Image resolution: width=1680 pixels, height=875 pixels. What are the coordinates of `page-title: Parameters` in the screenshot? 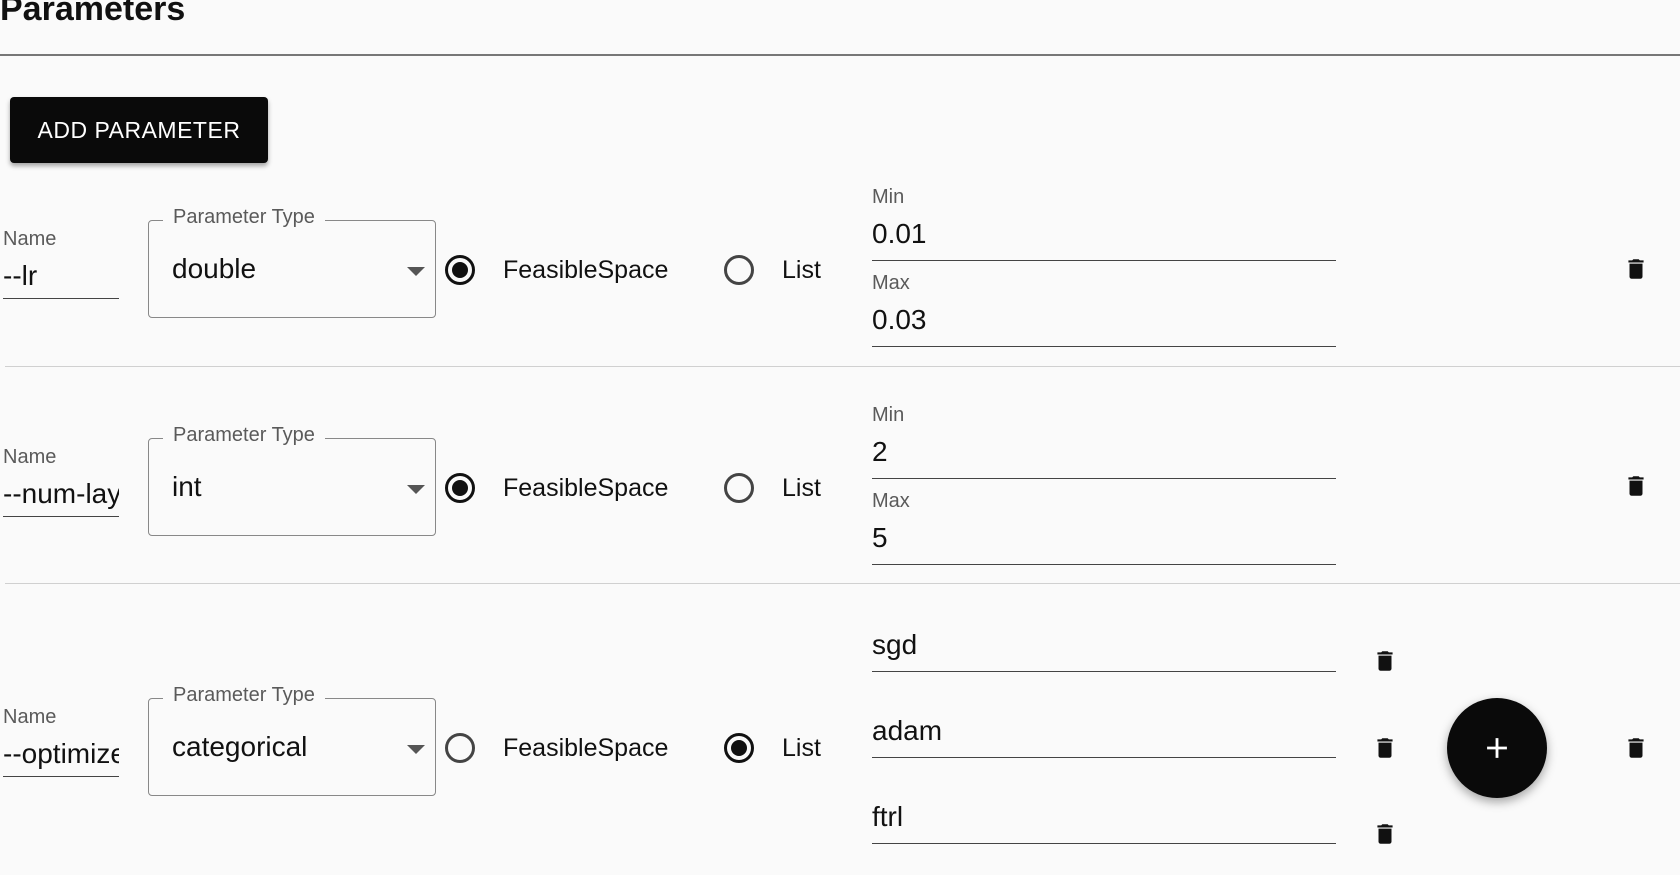 It's located at (93, 14).